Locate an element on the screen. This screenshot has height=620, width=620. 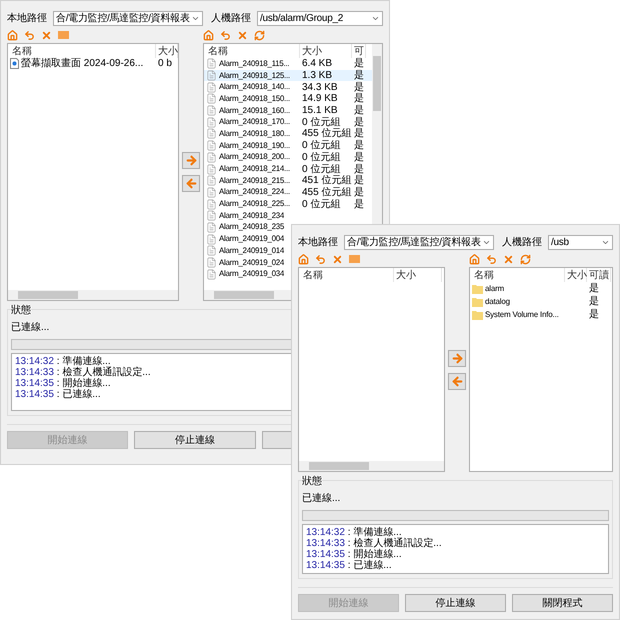
file-name: datalog is located at coordinates (497, 302).